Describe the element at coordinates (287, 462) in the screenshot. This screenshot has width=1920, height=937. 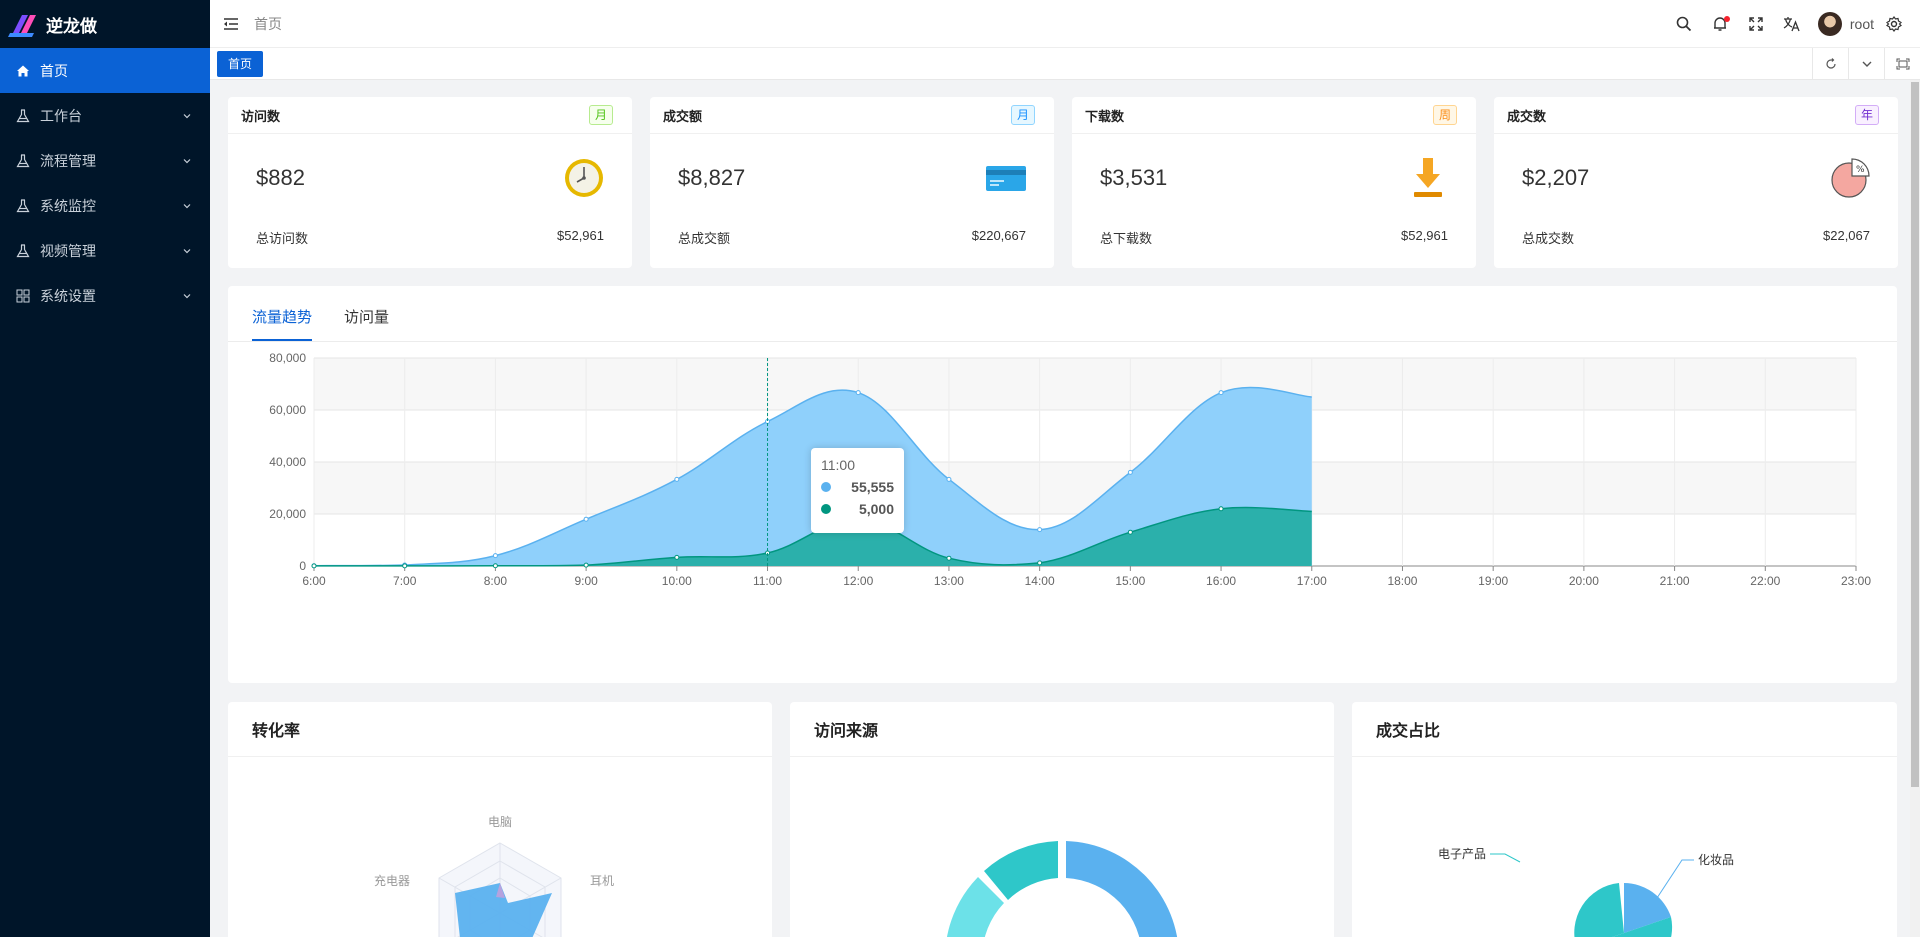
I see `y-tick-label: 40,000` at that location.